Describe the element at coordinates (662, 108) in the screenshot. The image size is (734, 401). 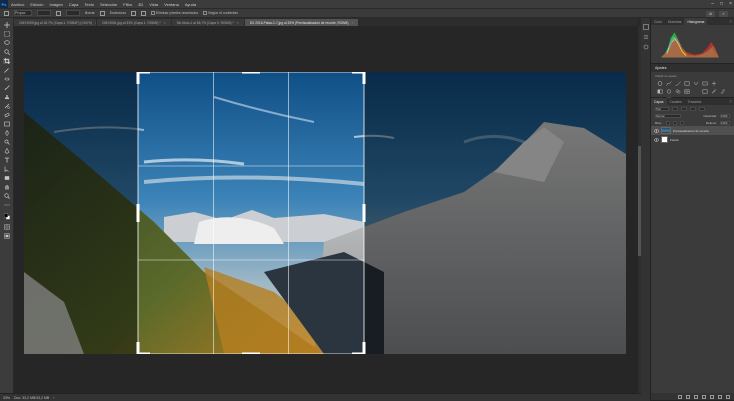
I see `layer-kind-filter: Tipo` at that location.